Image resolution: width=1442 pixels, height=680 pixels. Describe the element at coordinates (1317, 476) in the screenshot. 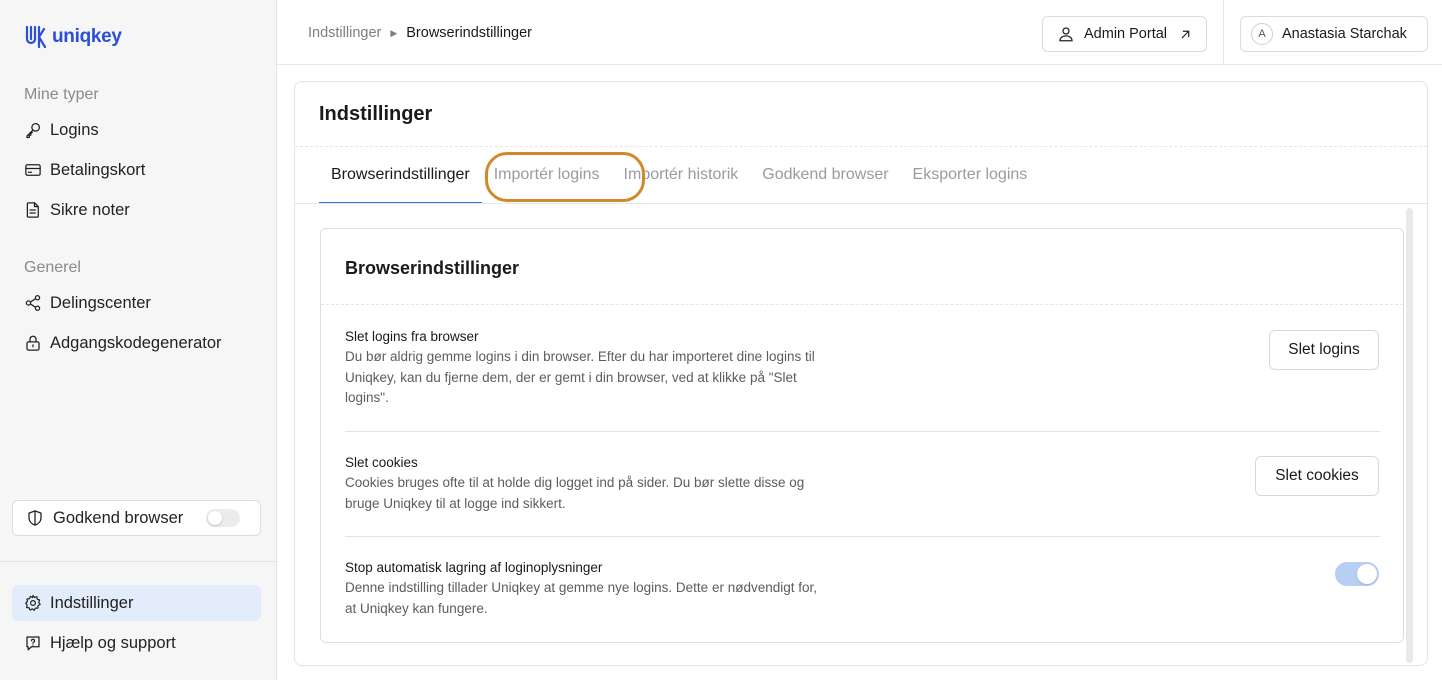

I see `slet-cookies-button: Slet cookies` at that location.